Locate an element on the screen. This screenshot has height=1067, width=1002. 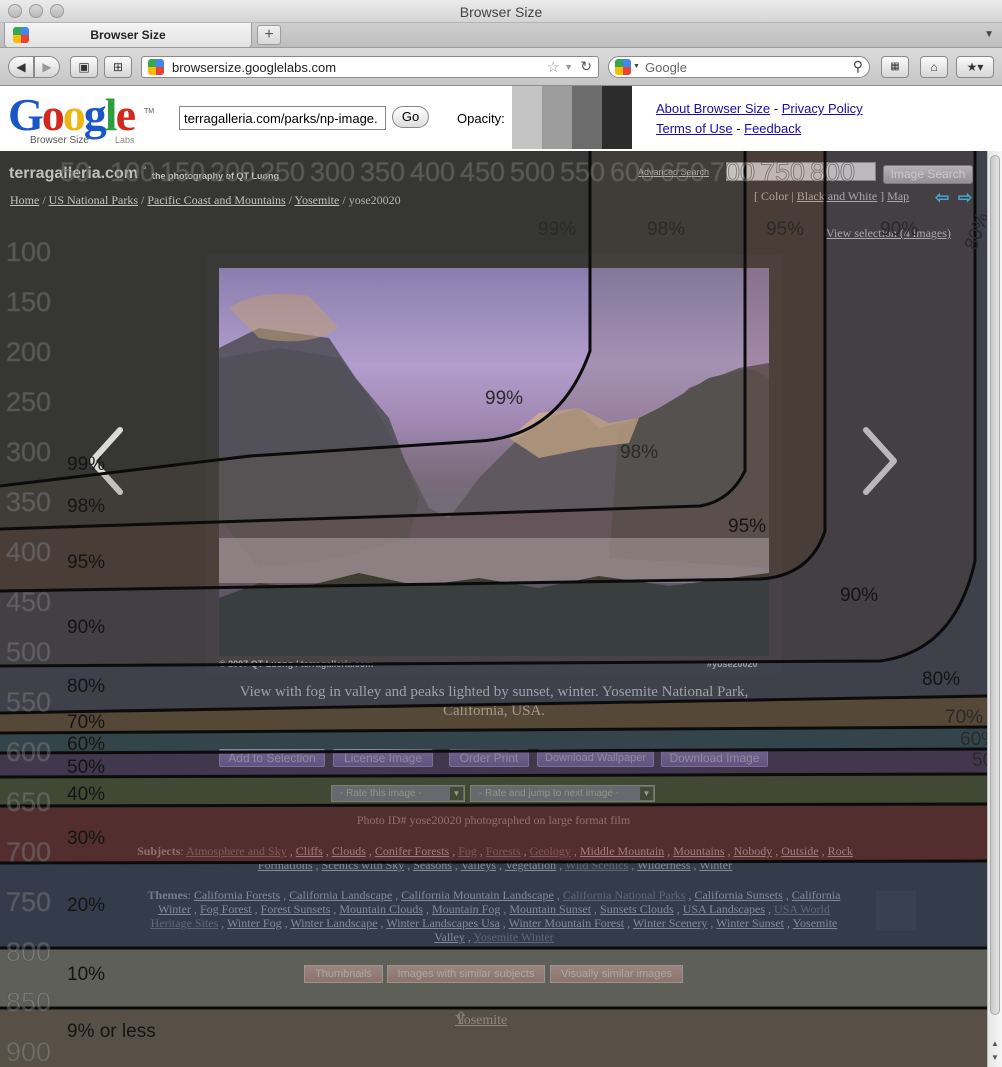
black-and-white-link: Black and White is located at coordinates (837, 196).